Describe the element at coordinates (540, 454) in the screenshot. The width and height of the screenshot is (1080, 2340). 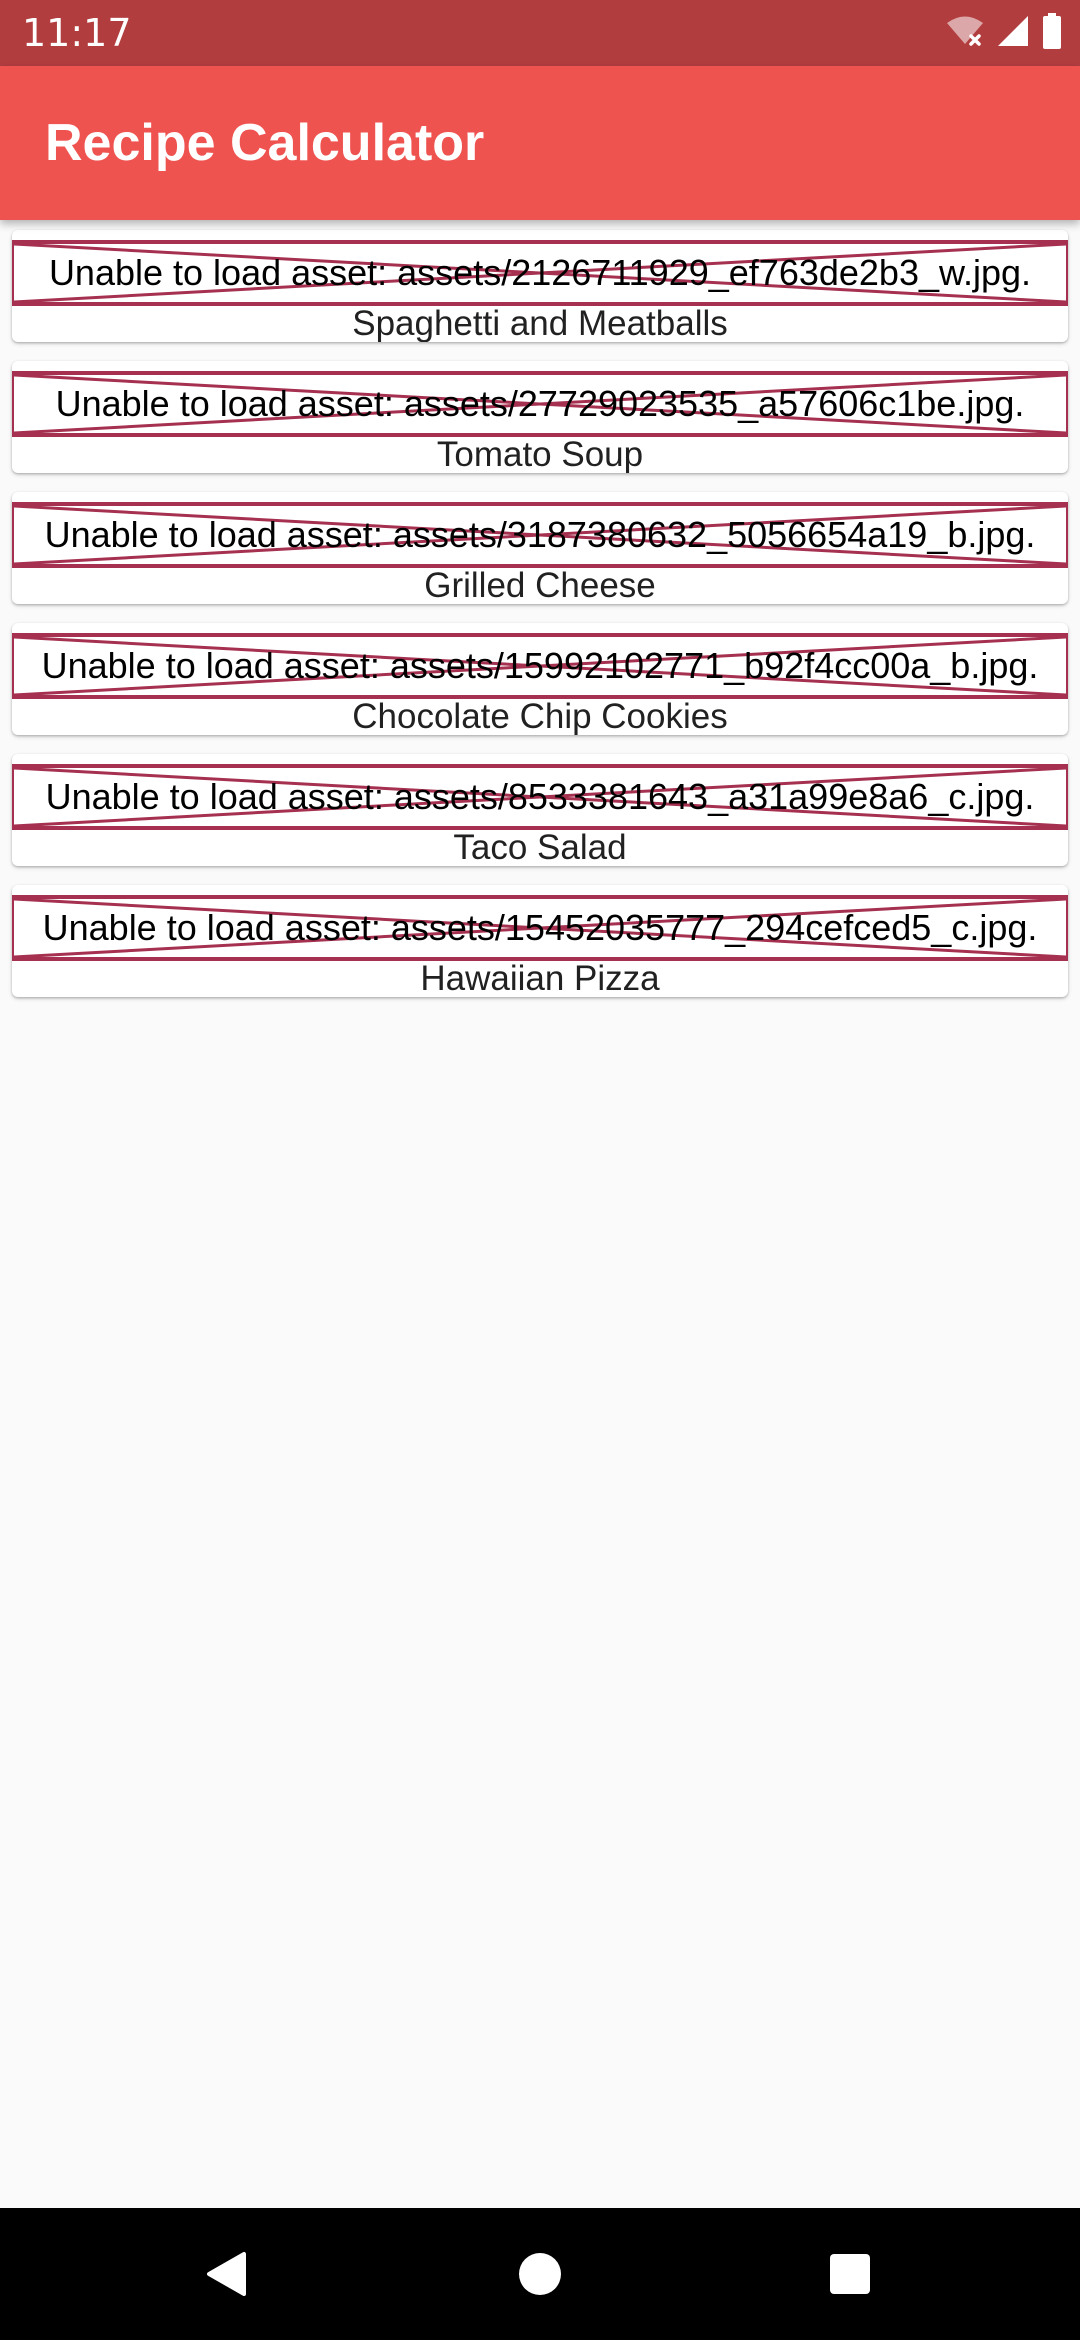
I see `recipe-title: Tomato Soup` at that location.